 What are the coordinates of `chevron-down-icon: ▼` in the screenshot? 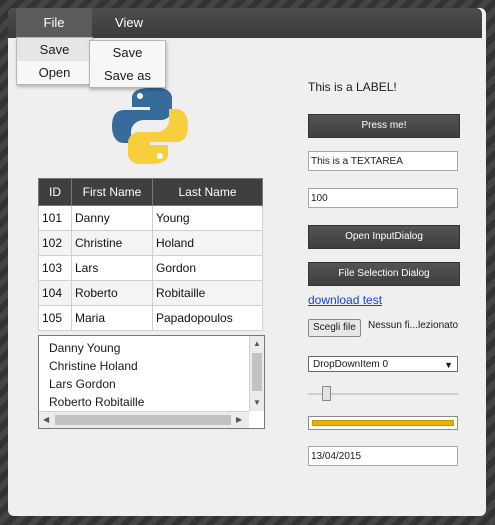 It's located at (448, 365).